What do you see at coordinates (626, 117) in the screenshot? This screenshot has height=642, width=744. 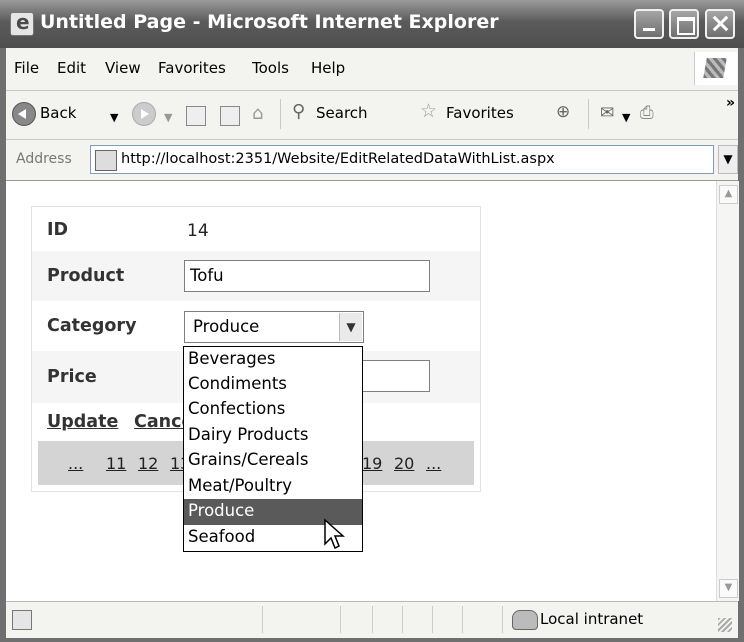 I see `mail-dropdown-icon: ▼` at bounding box center [626, 117].